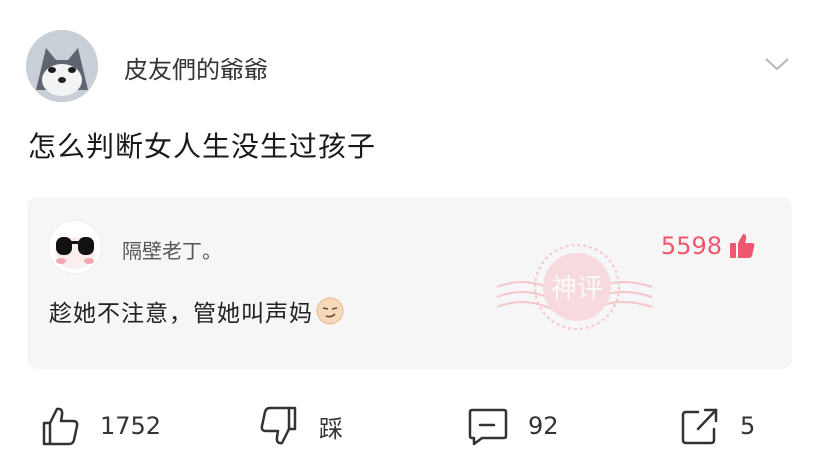 The height and width of the screenshot is (457, 814). I want to click on like-button: 1752, so click(99, 426).